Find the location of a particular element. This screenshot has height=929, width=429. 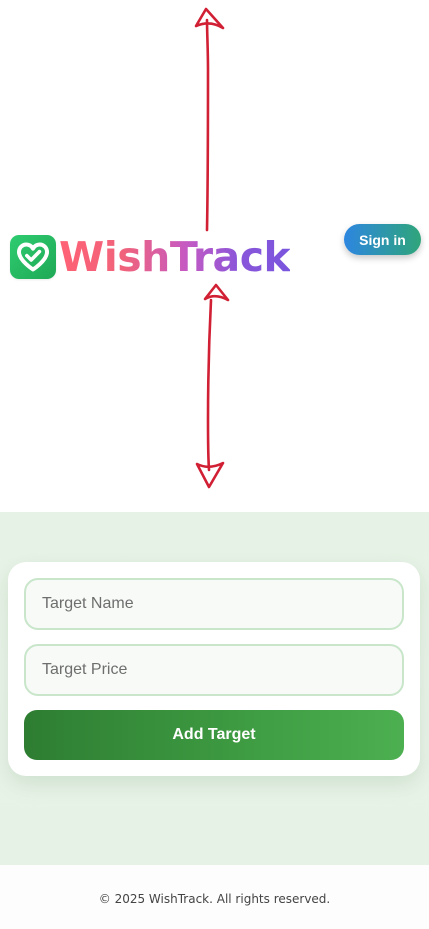

add-target-button: Add Target is located at coordinates (214, 735).